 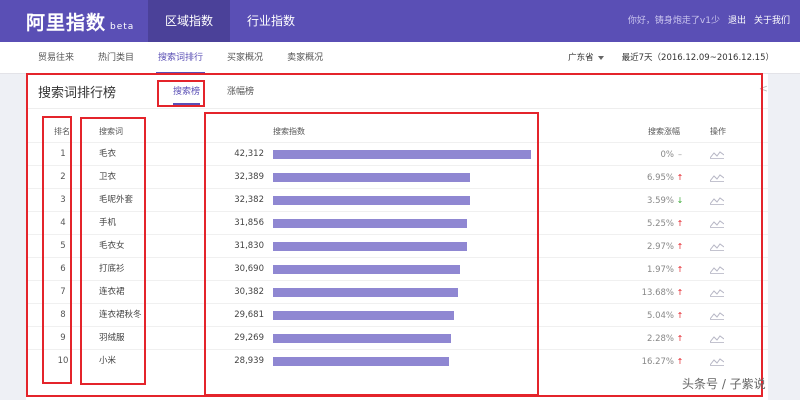 I want to click on about-link: 关于我们, so click(x=772, y=21).